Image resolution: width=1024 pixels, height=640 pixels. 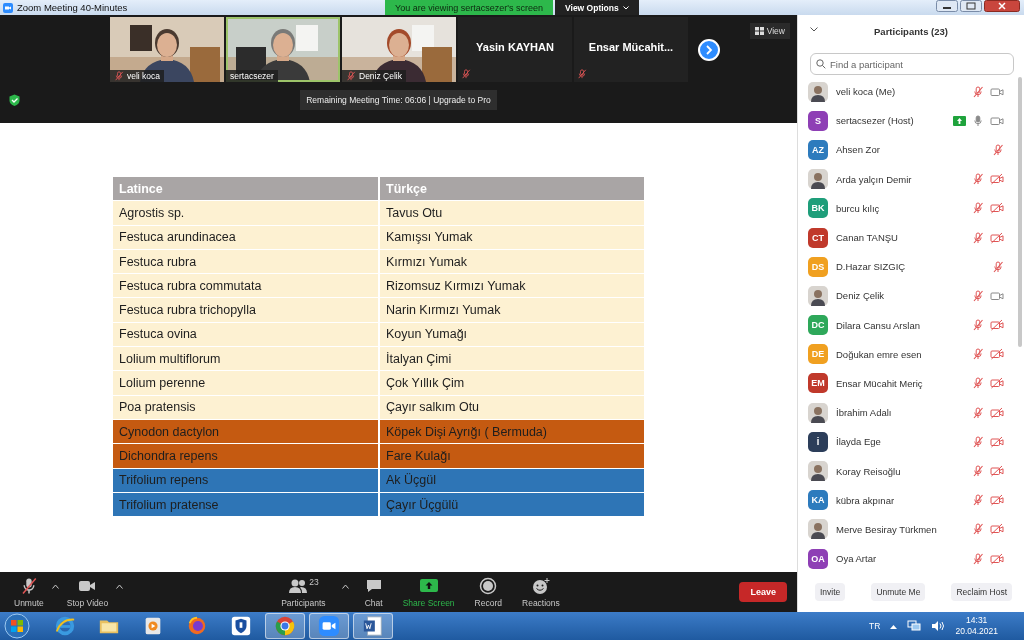 I want to click on participant-name: İlayda Ege, so click(x=900, y=442).